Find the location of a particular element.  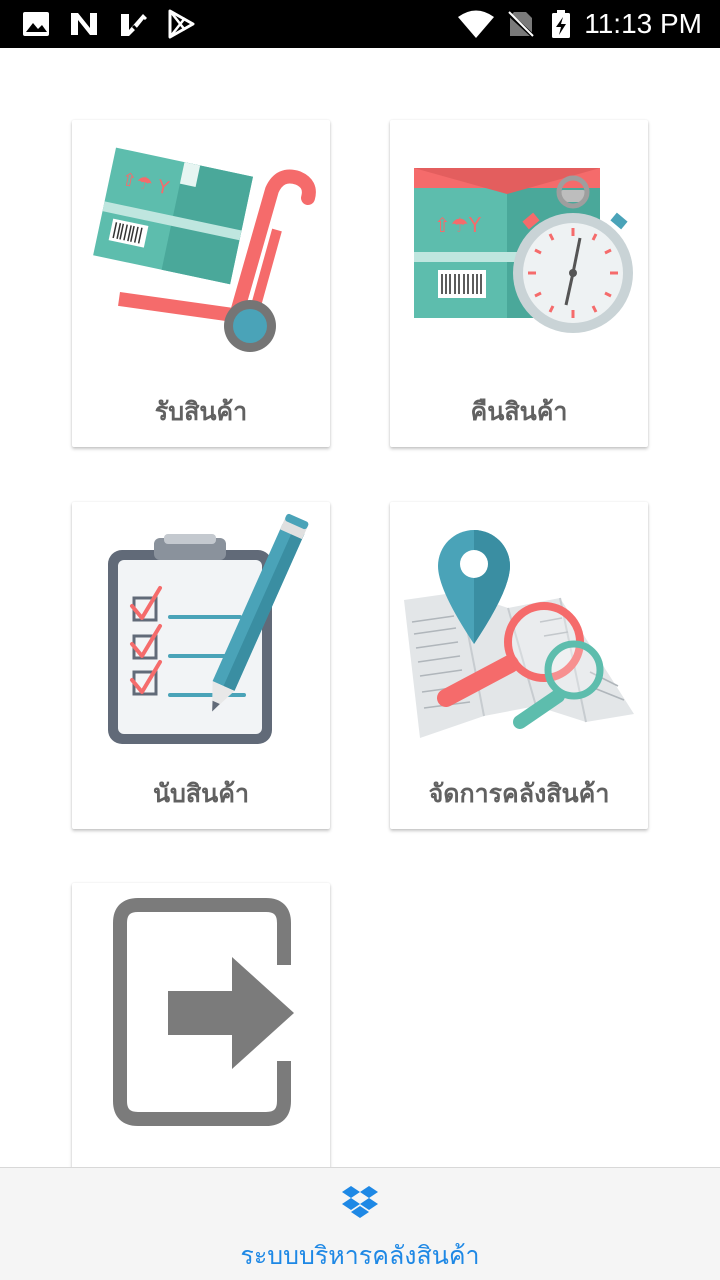

check-notification-icon is located at coordinates (134, 25).